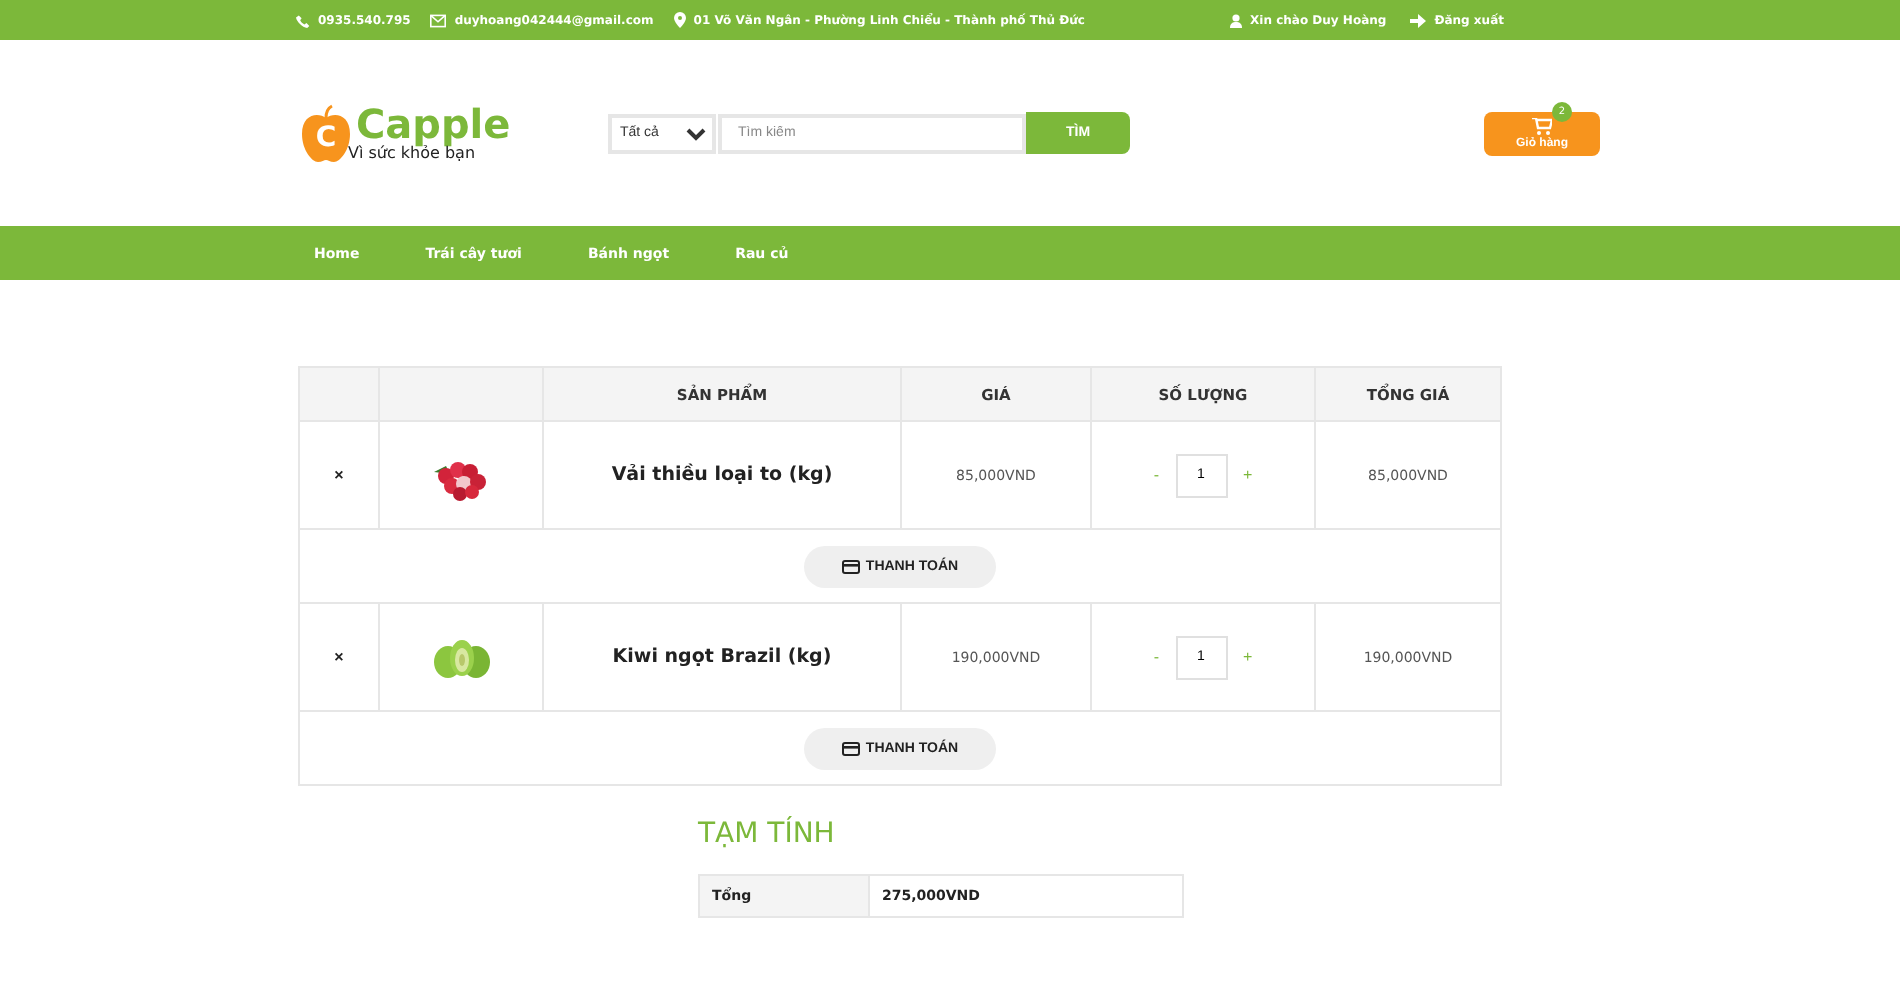  I want to click on phone-icon, so click(303, 20).